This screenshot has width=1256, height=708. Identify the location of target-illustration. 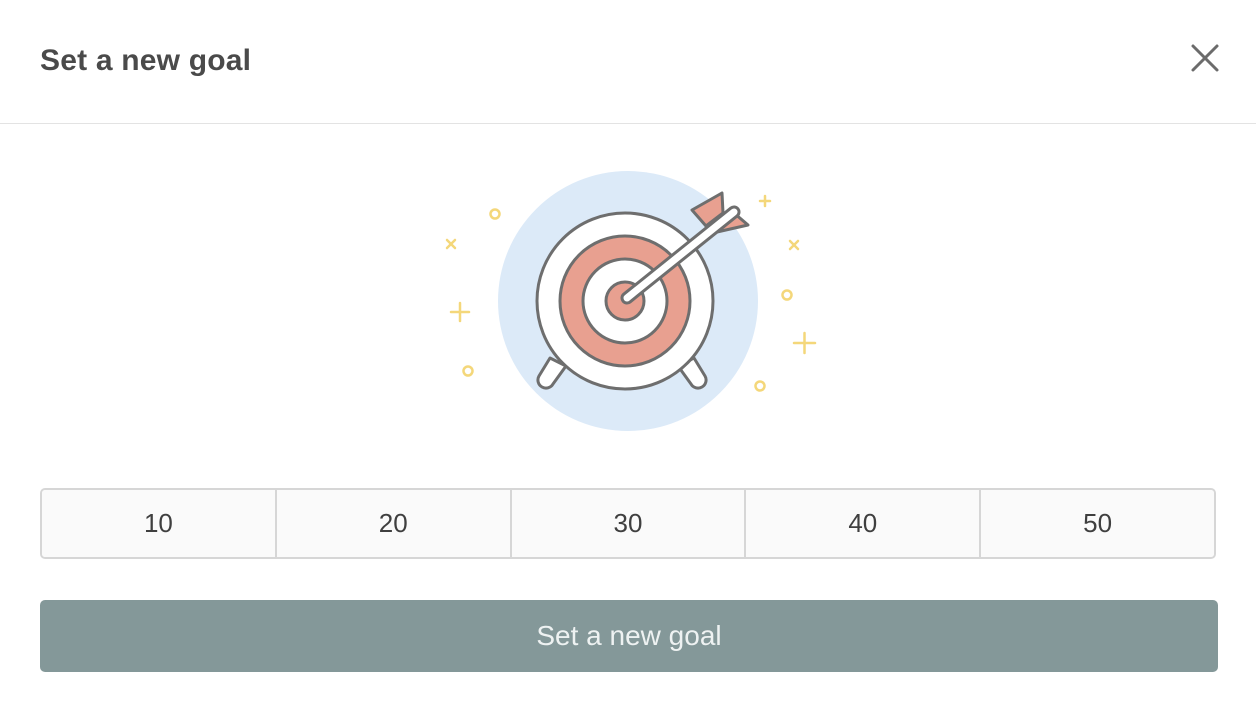
(630, 302).